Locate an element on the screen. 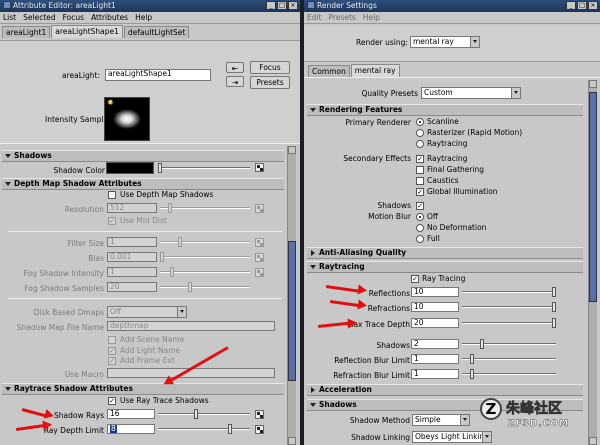 The width and height of the screenshot is (600, 445). reflection-blur-limit-slider is located at coordinates (509, 359).